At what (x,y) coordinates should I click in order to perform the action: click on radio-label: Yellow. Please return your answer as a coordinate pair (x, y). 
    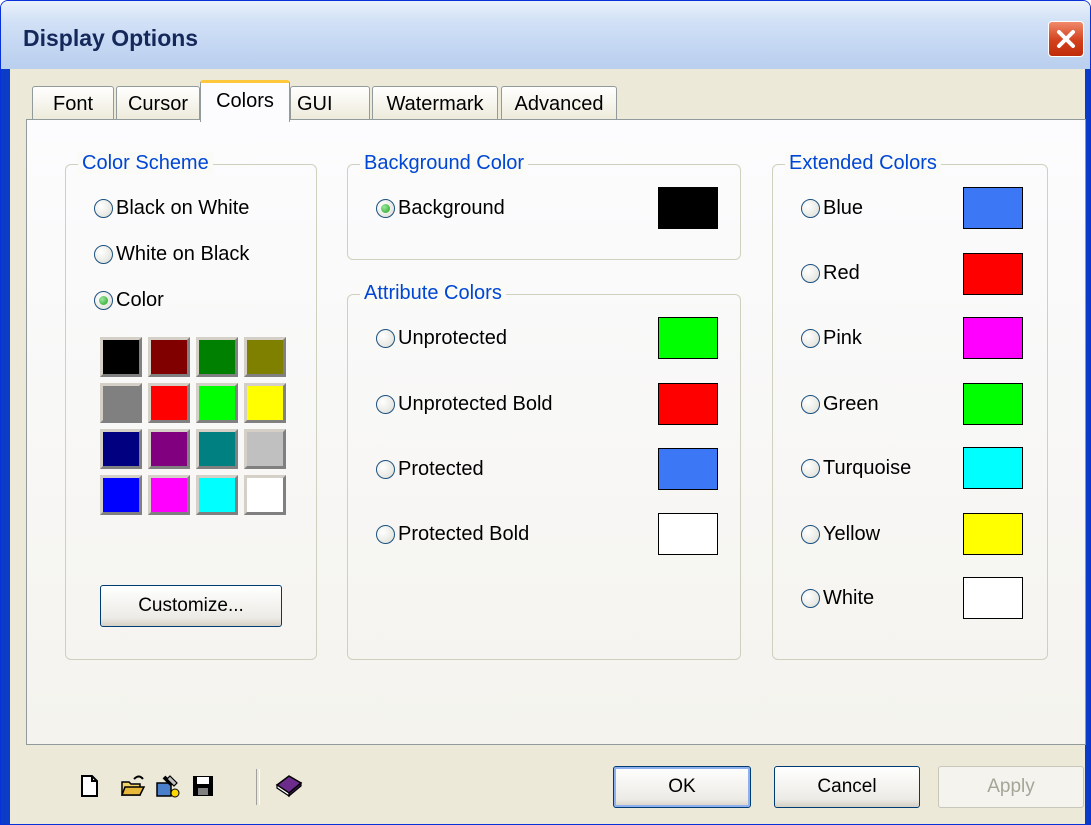
    Looking at the image, I should click on (852, 534).